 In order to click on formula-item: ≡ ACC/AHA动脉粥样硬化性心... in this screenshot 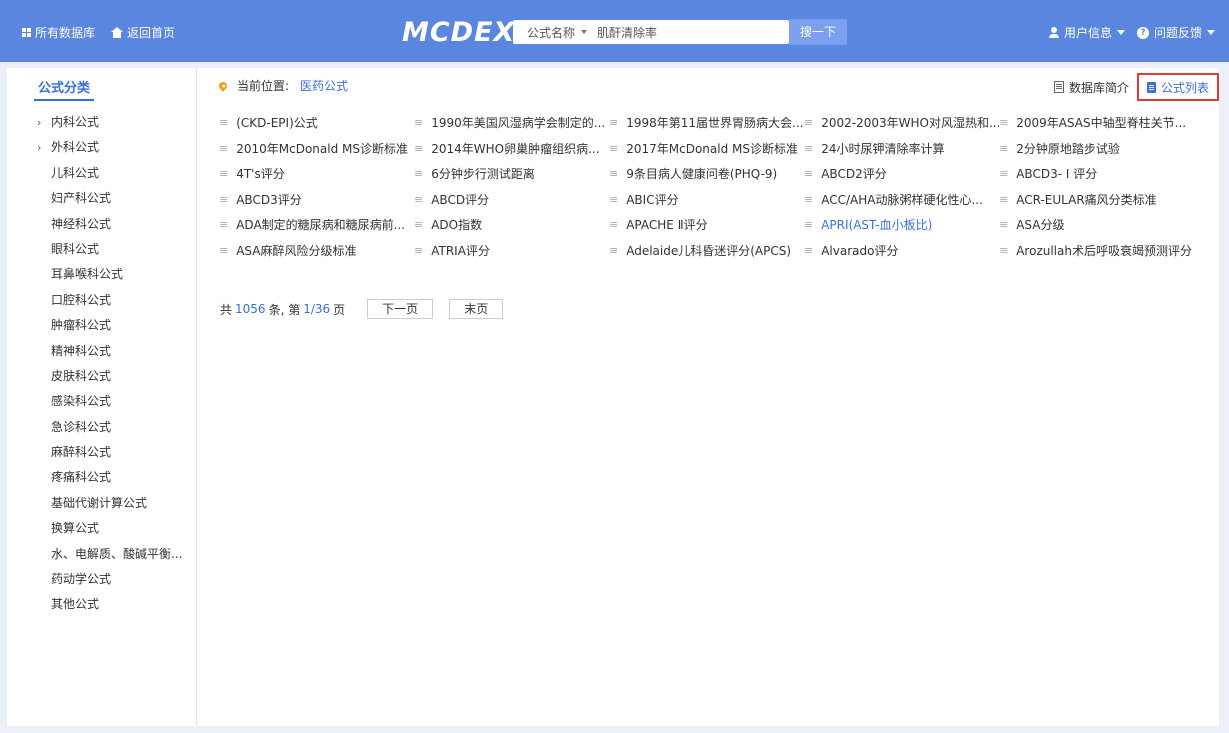, I will do `click(901, 200)`.